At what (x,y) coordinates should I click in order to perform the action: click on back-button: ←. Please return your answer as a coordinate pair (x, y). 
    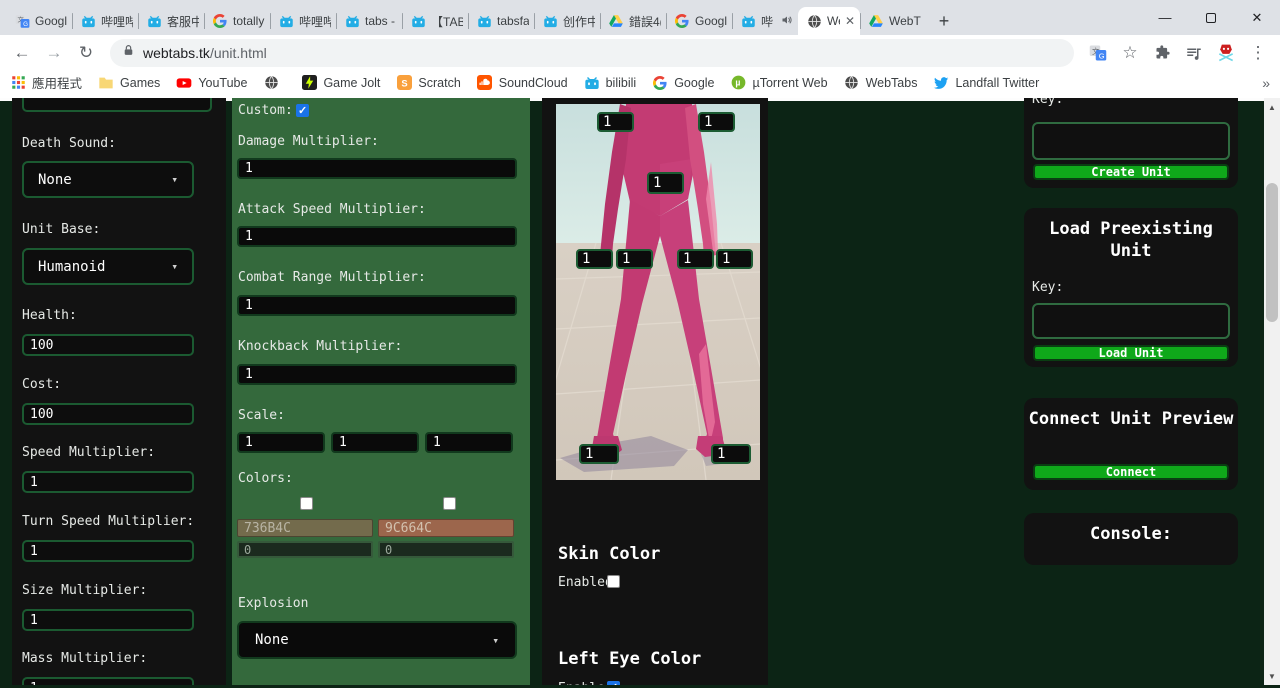
    Looking at the image, I should click on (22, 53).